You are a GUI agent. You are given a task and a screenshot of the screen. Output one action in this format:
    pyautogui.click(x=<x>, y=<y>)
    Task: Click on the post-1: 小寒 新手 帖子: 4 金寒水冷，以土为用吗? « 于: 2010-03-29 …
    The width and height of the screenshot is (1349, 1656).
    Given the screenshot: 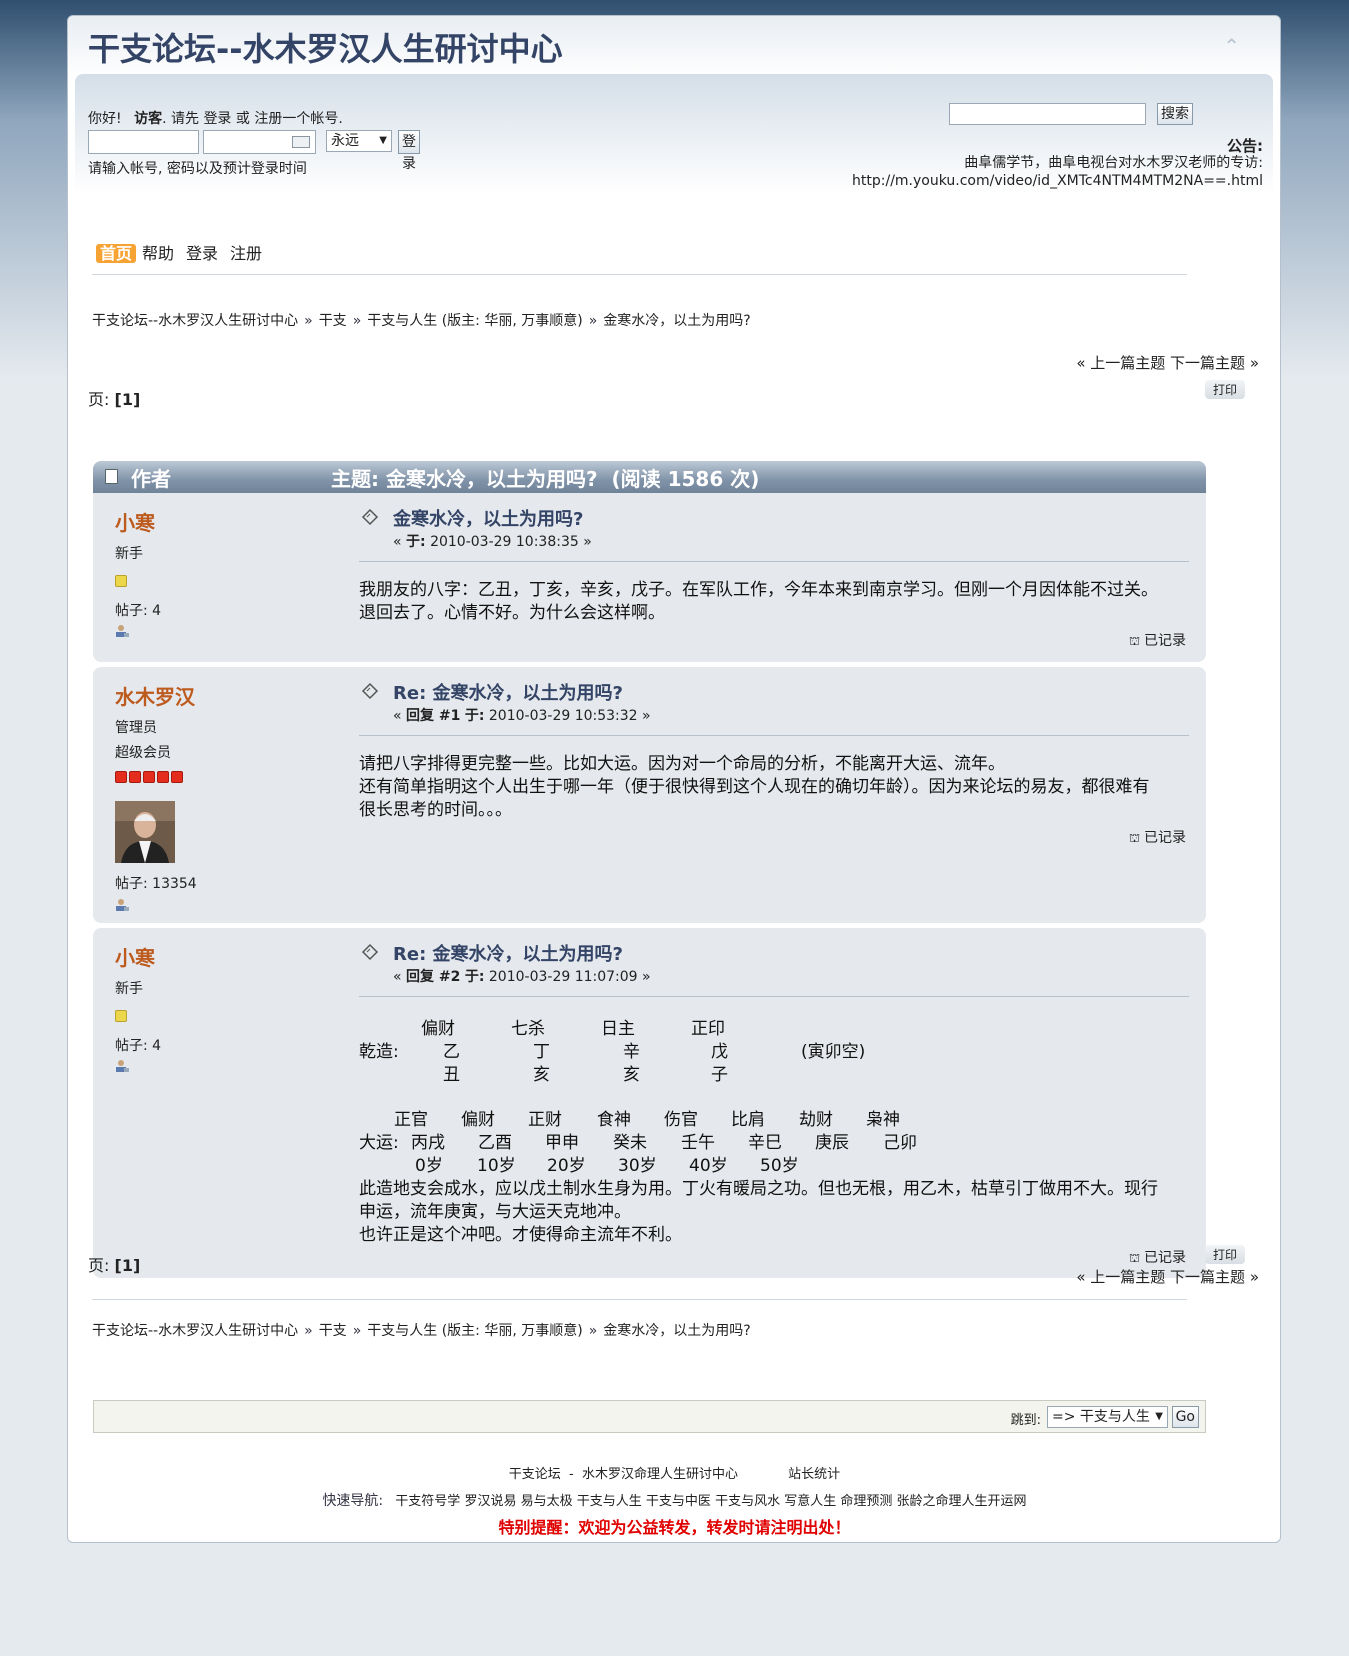 What is the action you would take?
    pyautogui.click(x=649, y=577)
    